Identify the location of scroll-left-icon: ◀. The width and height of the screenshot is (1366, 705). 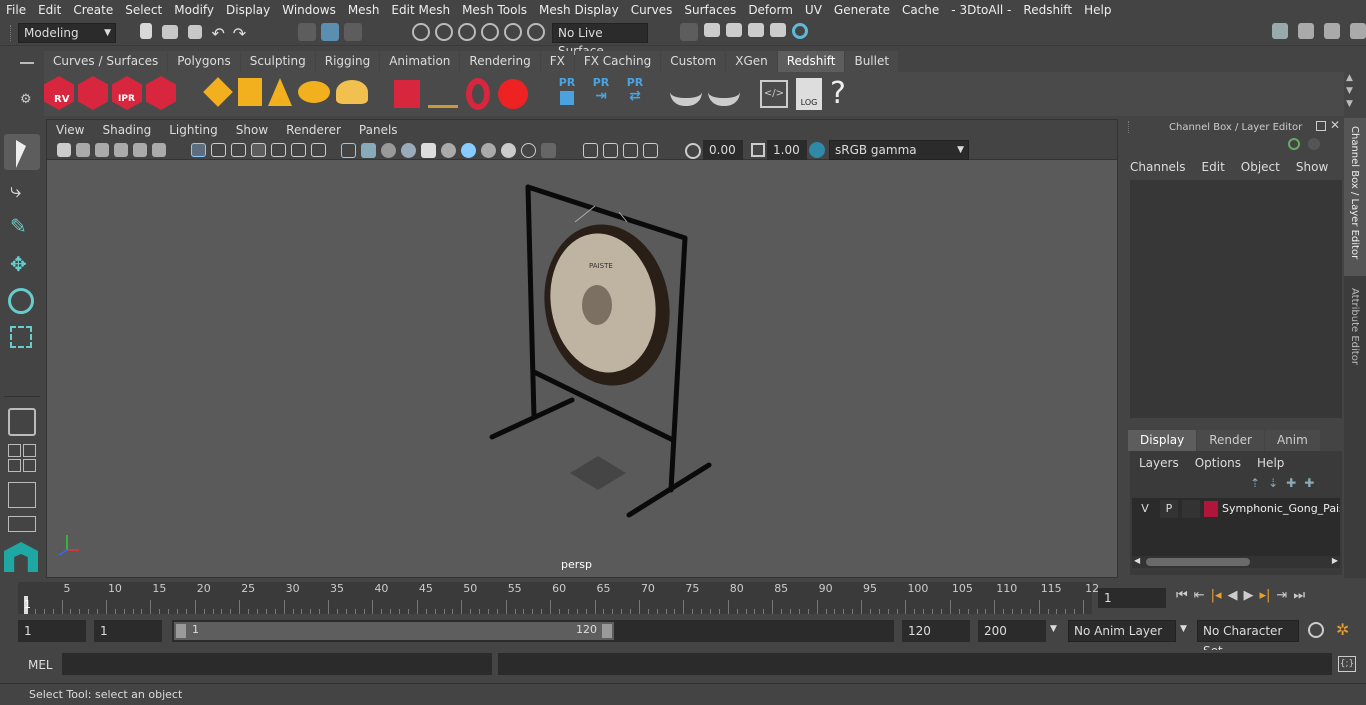
(1137, 560).